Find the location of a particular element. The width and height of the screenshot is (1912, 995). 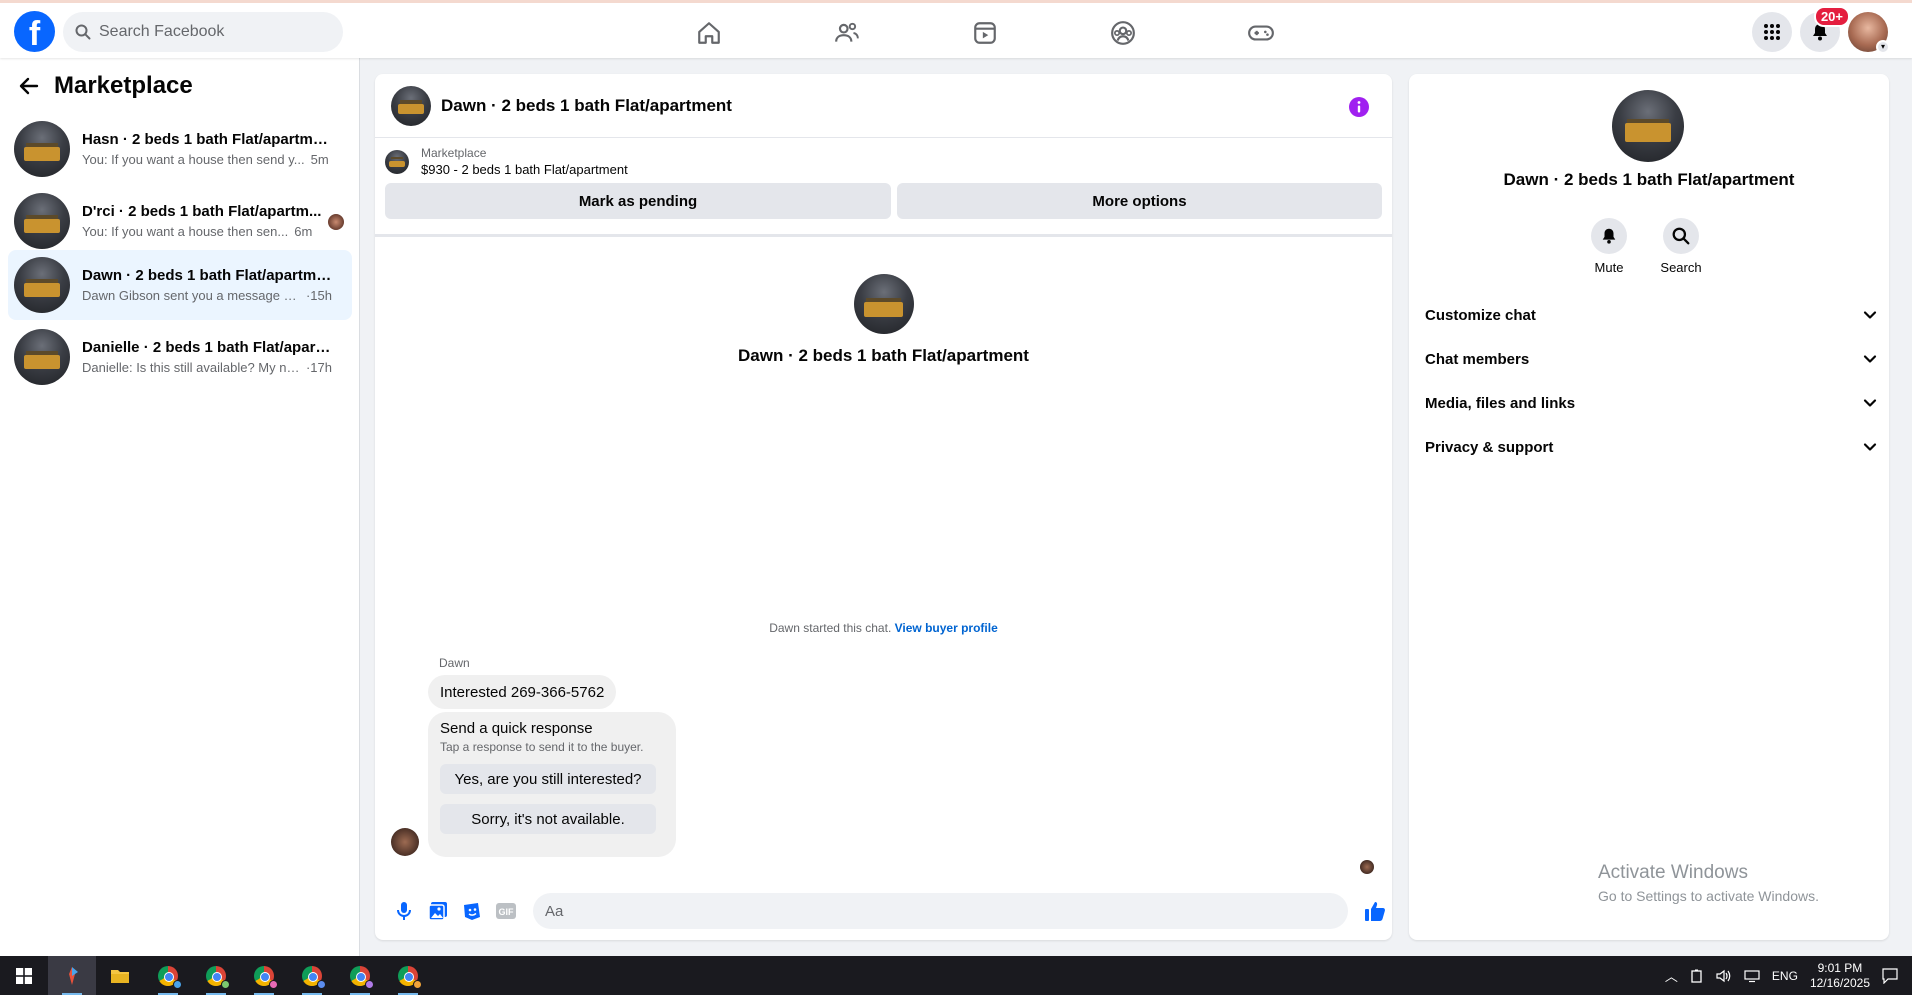

details-title: Dawn · 2 beds 1 bath Flat/apartment is located at coordinates (1649, 179).